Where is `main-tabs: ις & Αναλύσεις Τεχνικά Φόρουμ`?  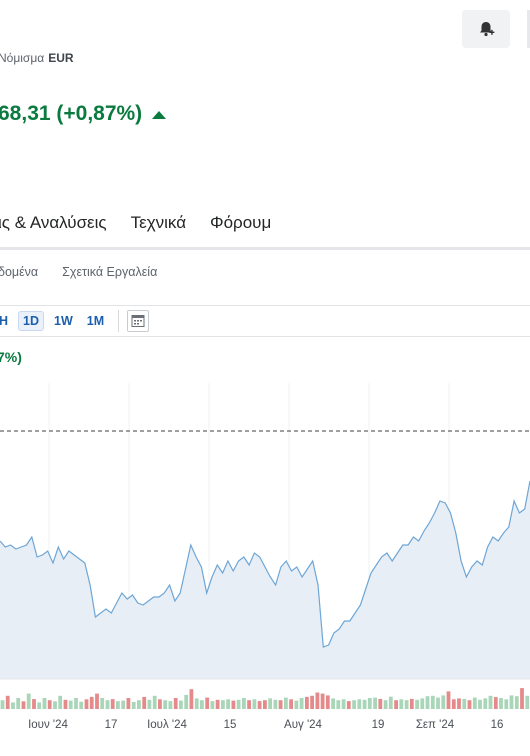 main-tabs: ις & Αναλύσεις Τεχνικά Φόρουμ is located at coordinates (147, 223).